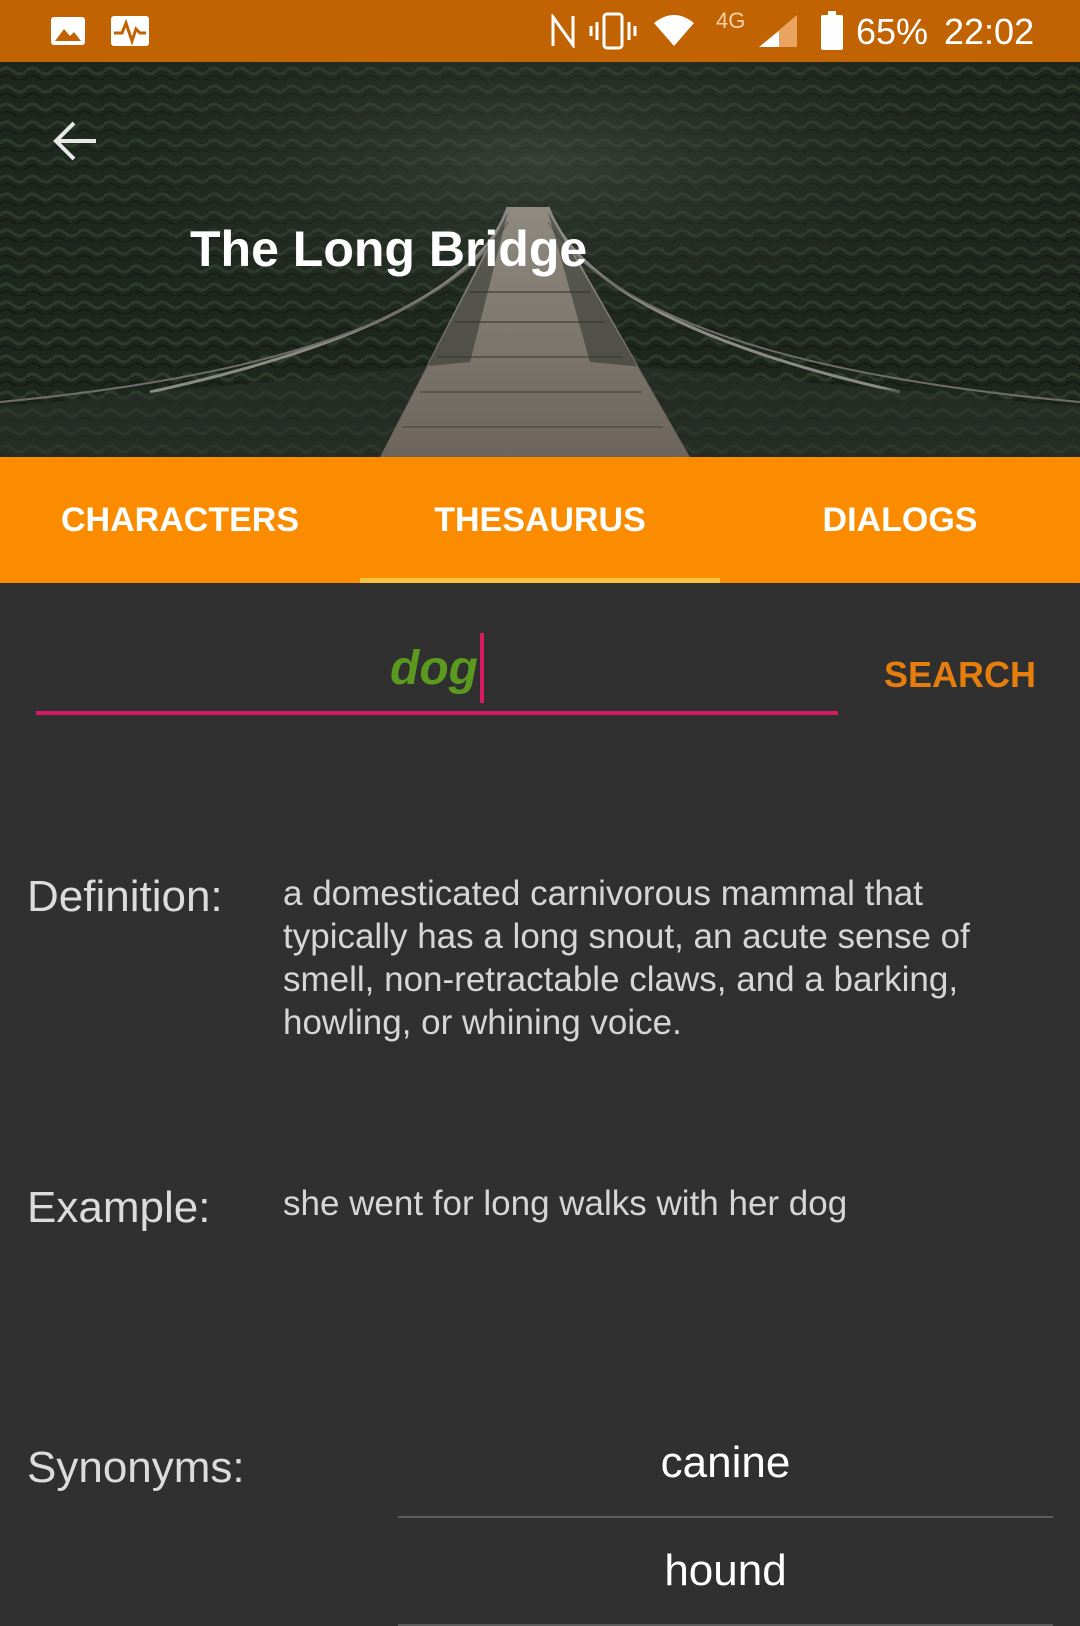 The height and width of the screenshot is (1626, 1080). Describe the element at coordinates (125, 896) in the screenshot. I see `definition-label: Definition:` at that location.